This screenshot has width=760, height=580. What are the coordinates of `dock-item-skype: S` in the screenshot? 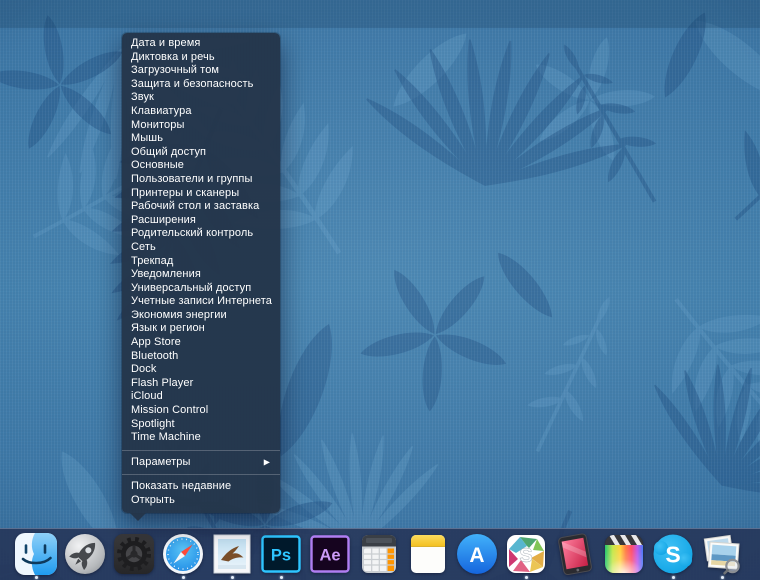 It's located at (673, 556).